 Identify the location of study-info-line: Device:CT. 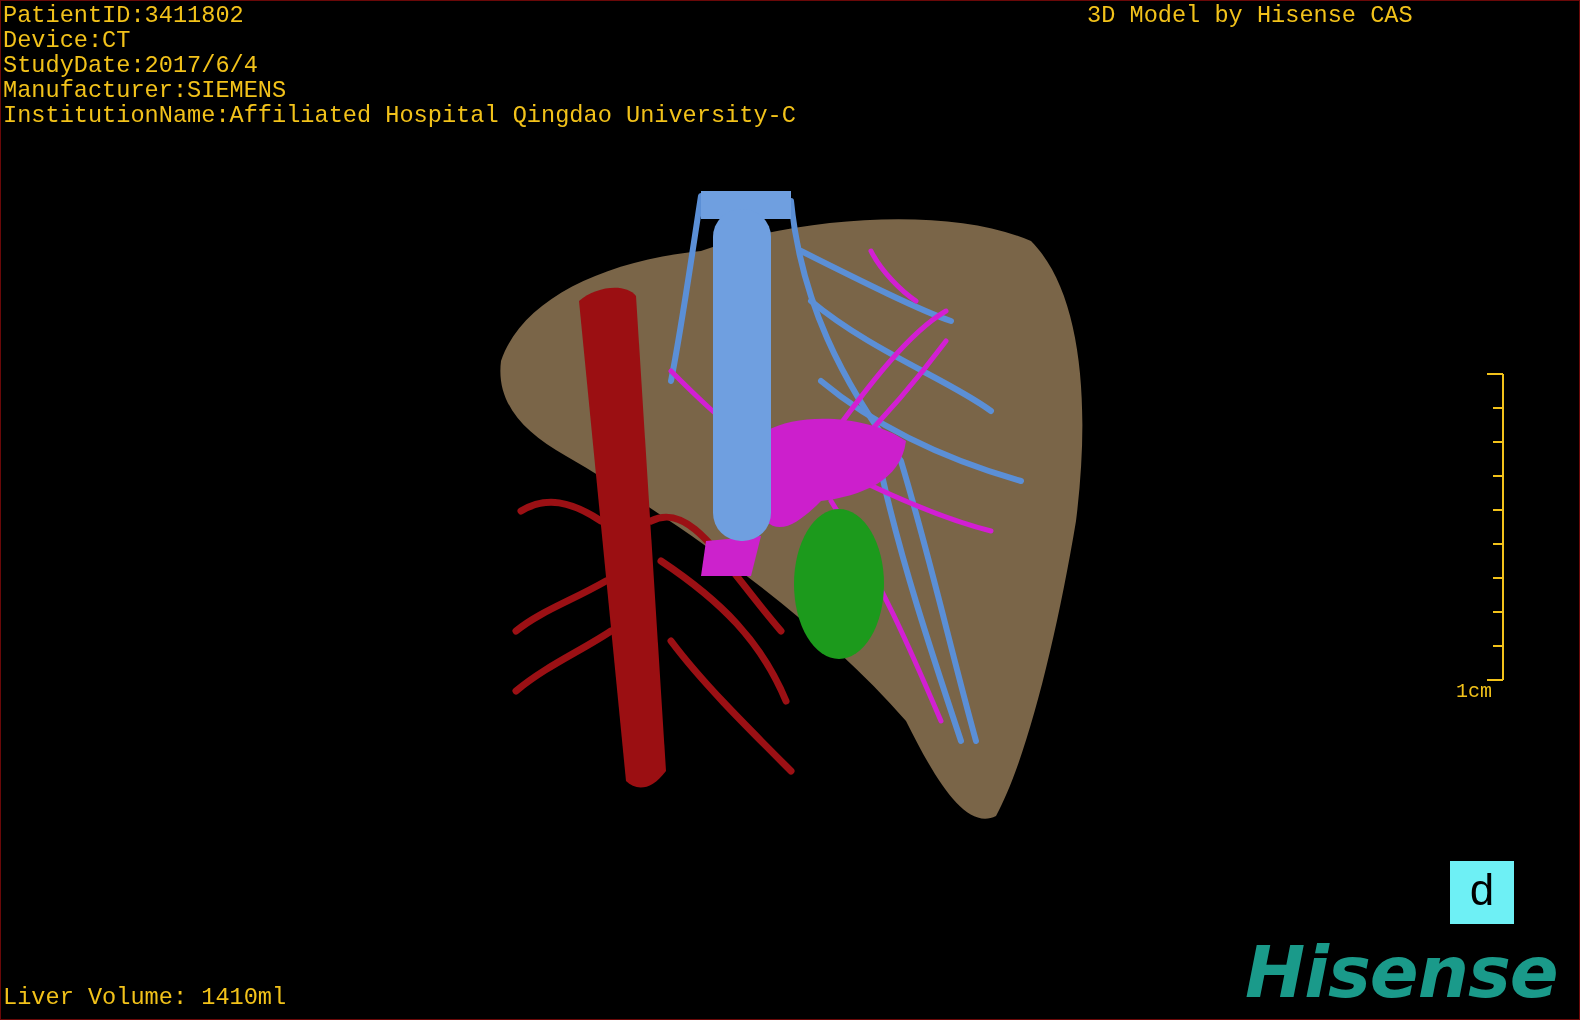
(67, 40).